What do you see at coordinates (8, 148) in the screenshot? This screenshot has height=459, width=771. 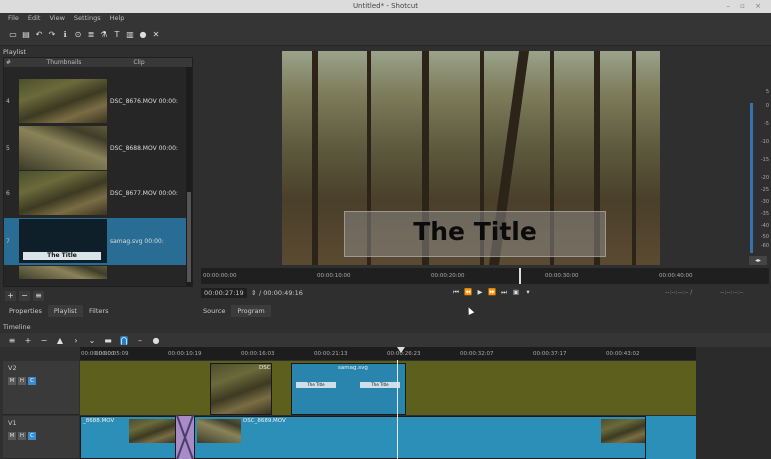 I see `row-num: 5` at bounding box center [8, 148].